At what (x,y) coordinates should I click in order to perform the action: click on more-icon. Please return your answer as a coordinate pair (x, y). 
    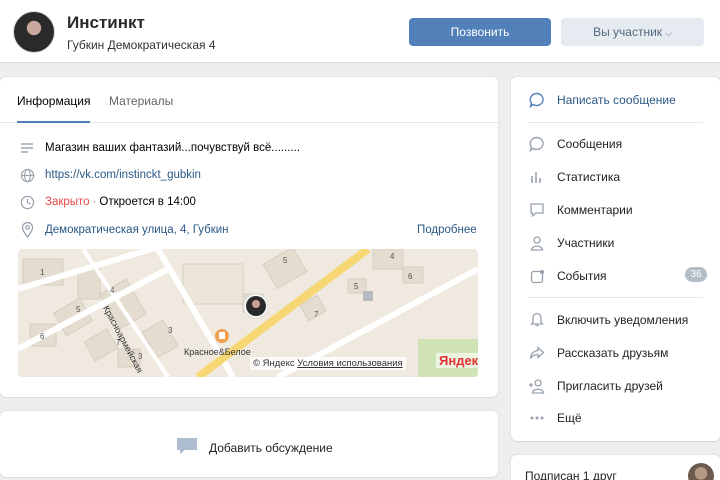
    Looking at the image, I should click on (537, 418).